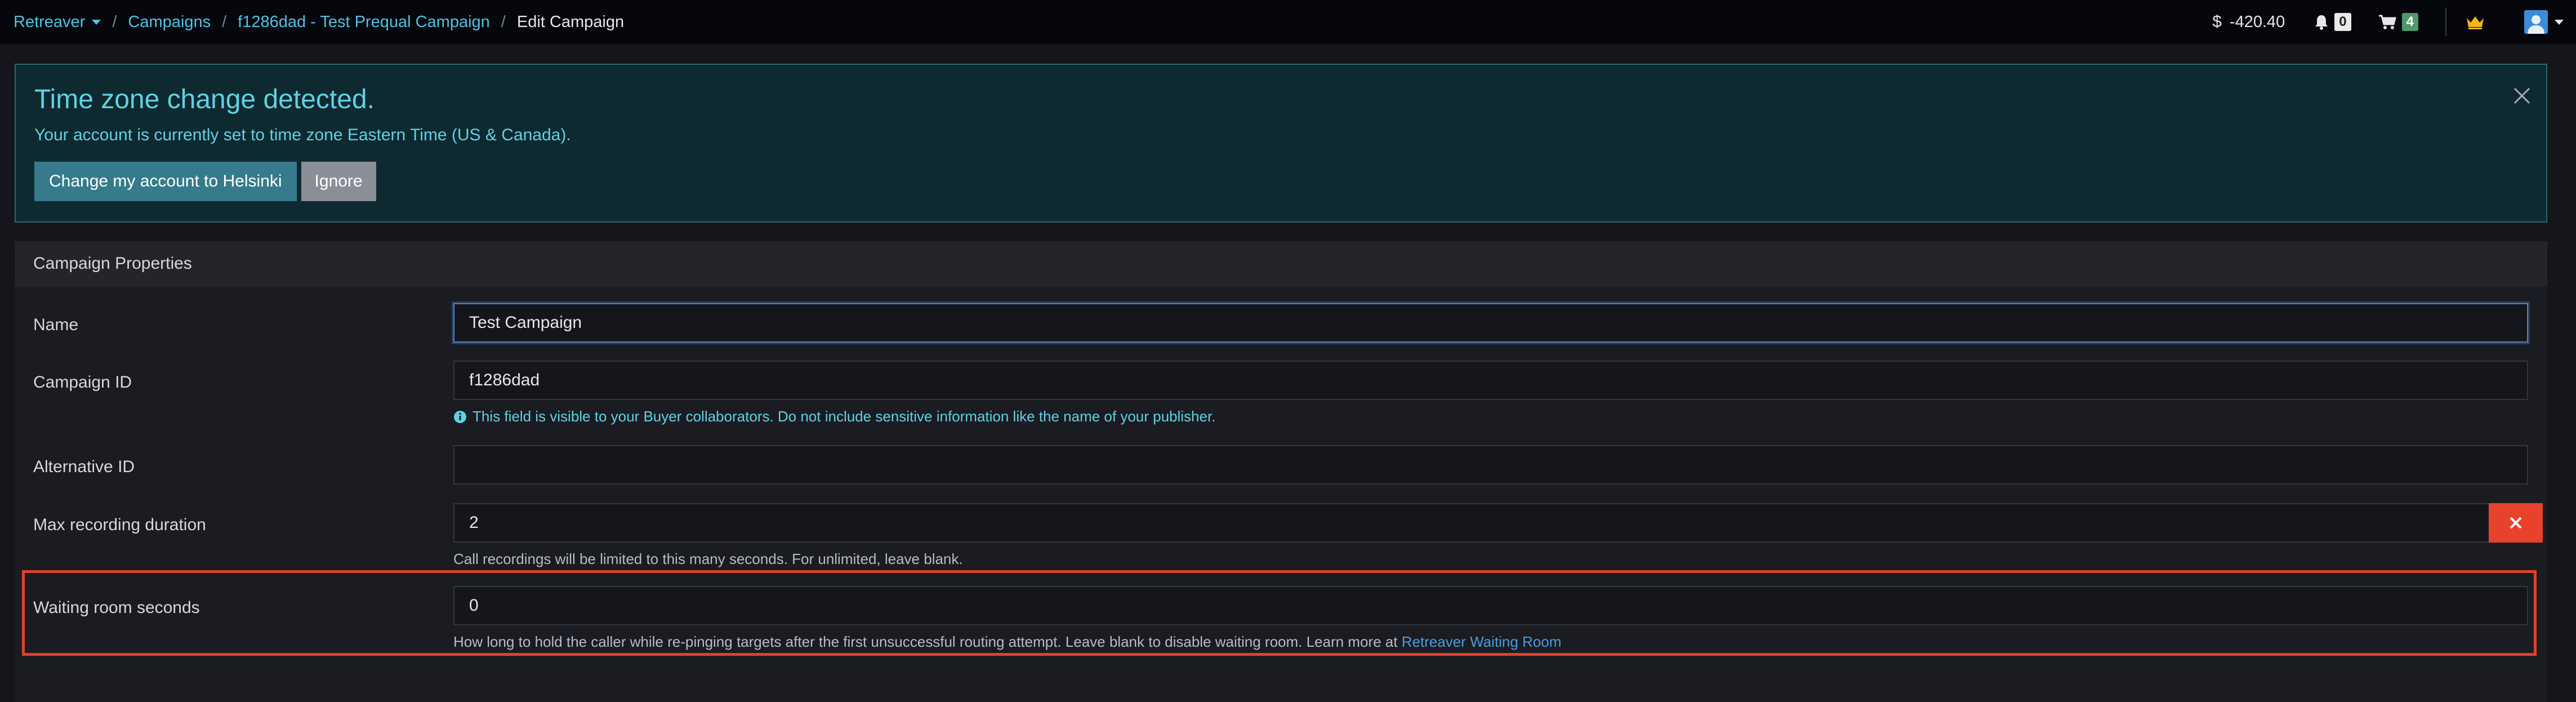 This screenshot has width=2576, height=702. I want to click on clear-recording-button, so click(2516, 523).